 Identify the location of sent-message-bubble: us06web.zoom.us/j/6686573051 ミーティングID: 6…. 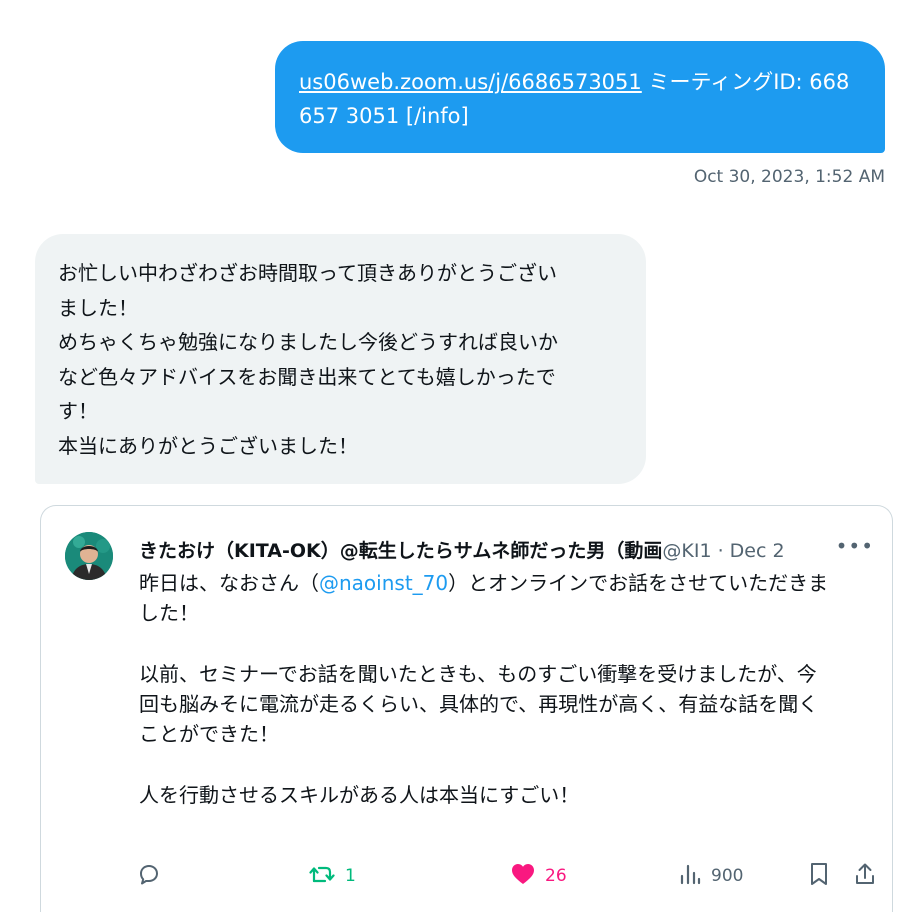
(580, 97).